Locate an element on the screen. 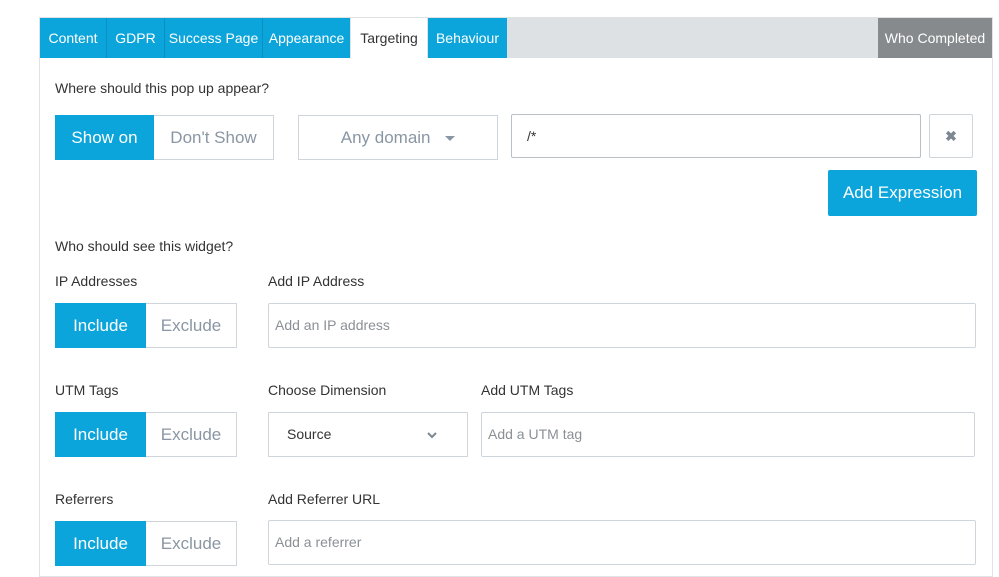  utm-tag-input: Add a UTM tag is located at coordinates (728, 434).